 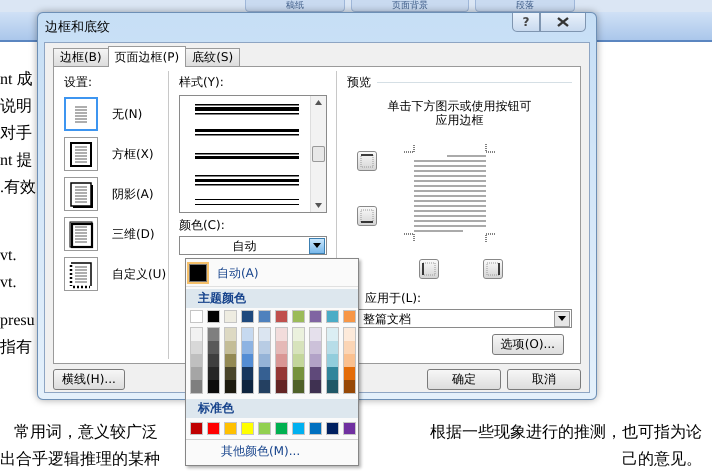 What do you see at coordinates (429, 269) in the screenshot?
I see `left-border-button` at bounding box center [429, 269].